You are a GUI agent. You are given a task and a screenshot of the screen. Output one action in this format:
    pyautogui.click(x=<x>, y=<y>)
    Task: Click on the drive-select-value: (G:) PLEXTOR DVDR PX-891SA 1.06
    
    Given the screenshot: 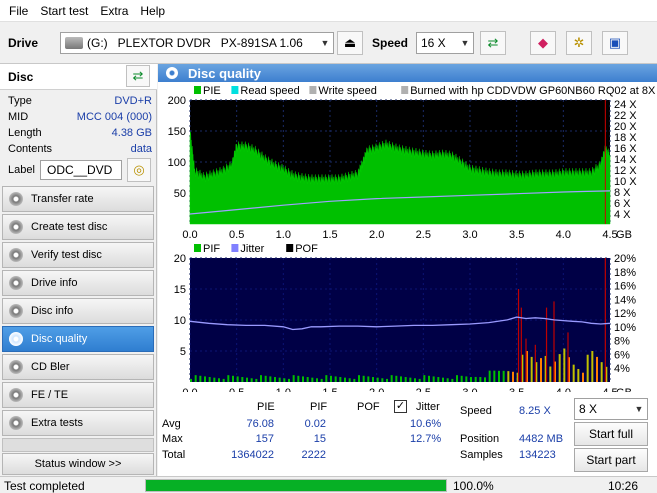 What is the action you would take?
    pyautogui.click(x=195, y=43)
    